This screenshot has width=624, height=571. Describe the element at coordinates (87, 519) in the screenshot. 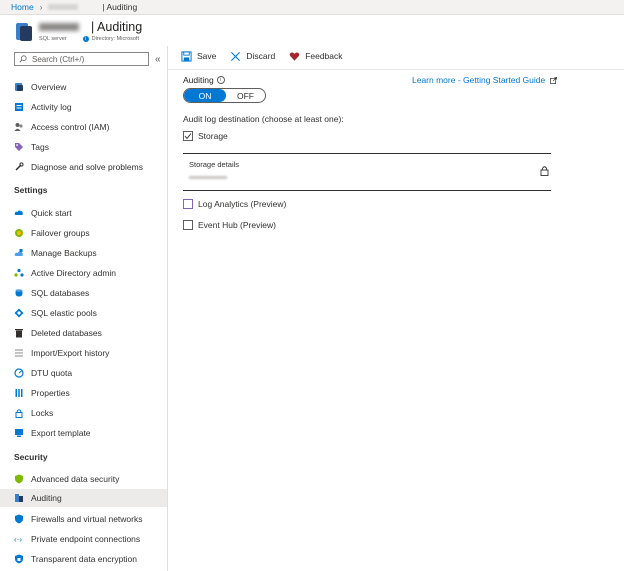

I see `sidebar-item-label: Firewalls and virtual networks` at that location.